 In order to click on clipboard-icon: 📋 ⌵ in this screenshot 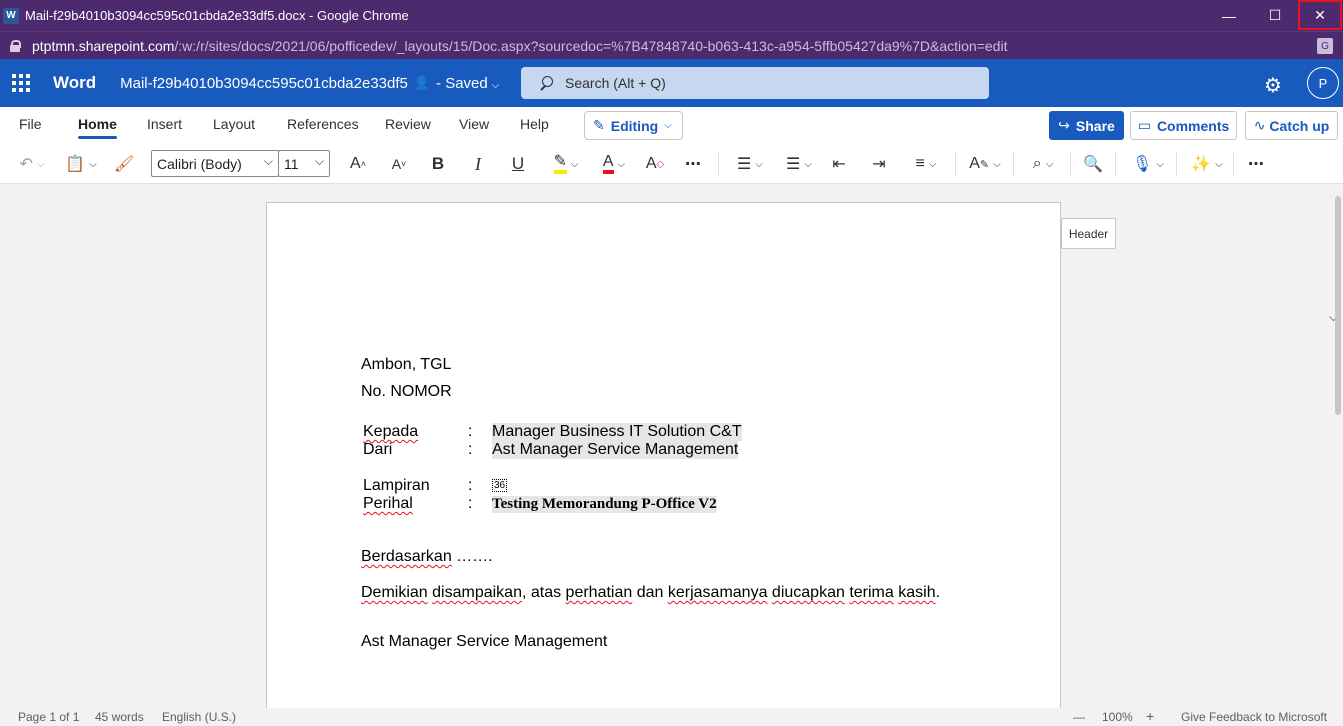, I will do `click(81, 164)`.